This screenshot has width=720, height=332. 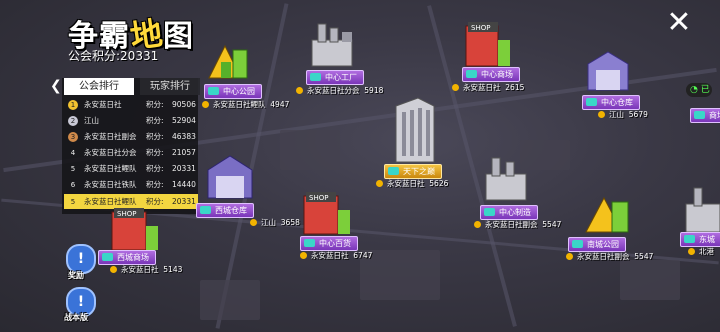 What do you see at coordinates (184, 136) in the screenshot?
I see `rank-score-value: 46383` at bounding box center [184, 136].